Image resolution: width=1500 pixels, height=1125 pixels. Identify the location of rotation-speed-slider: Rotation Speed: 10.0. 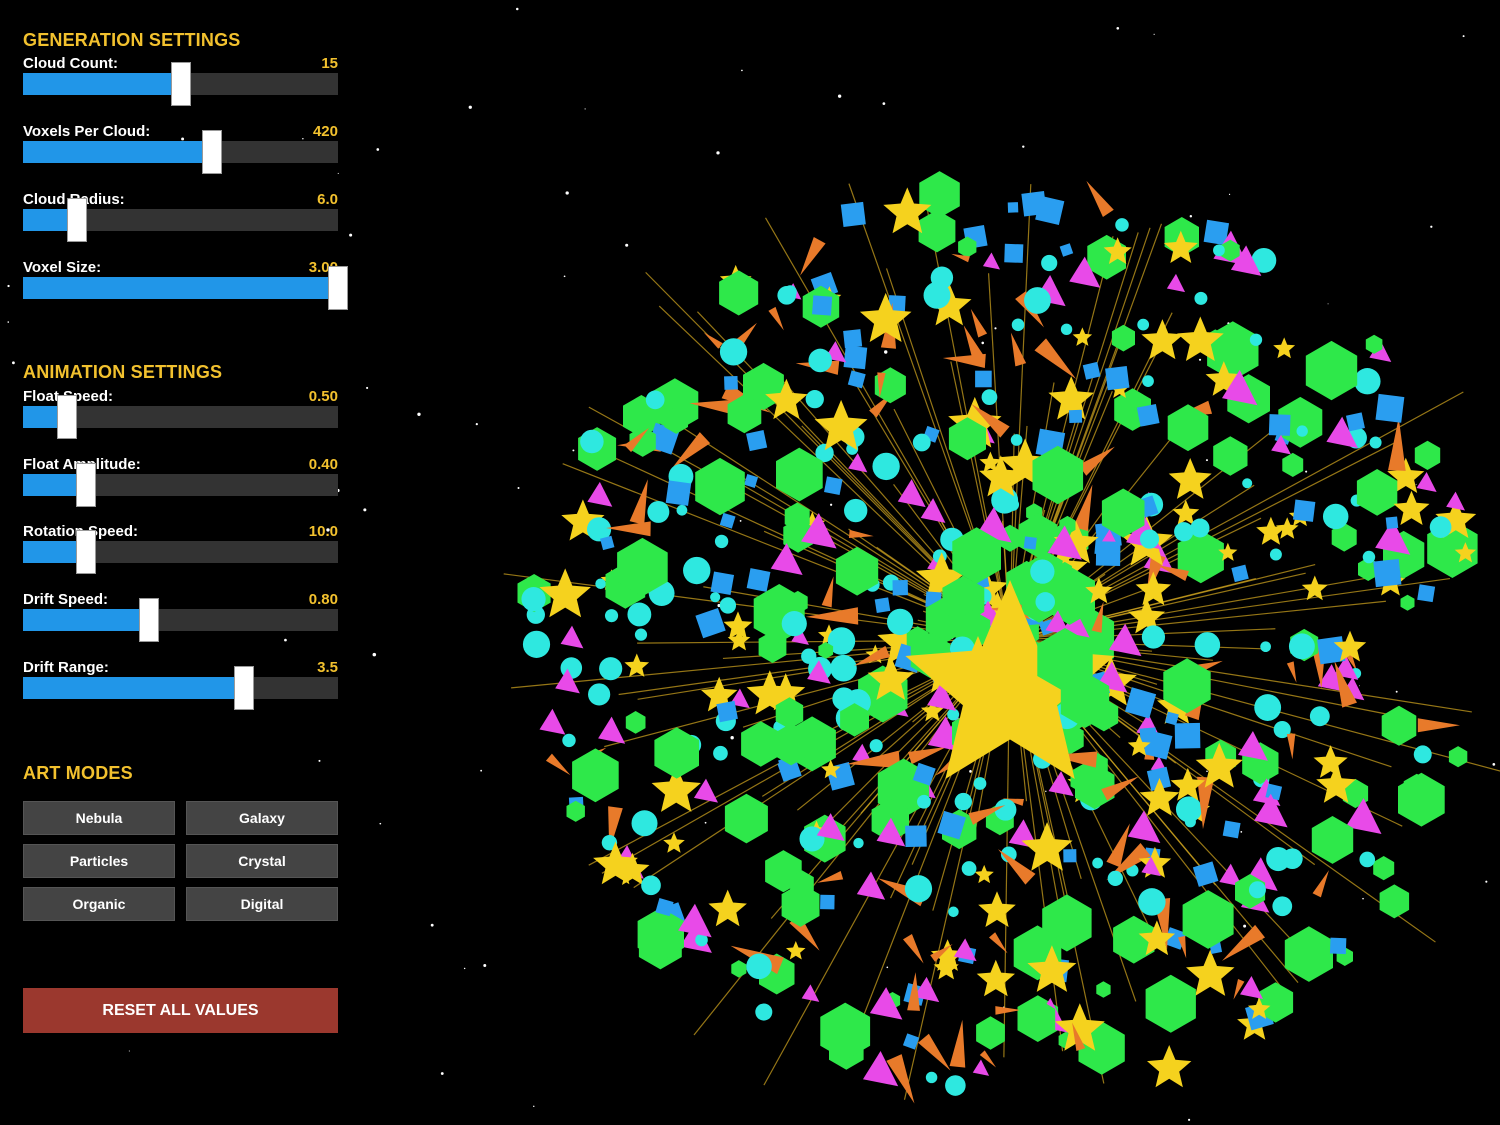
(180, 553).